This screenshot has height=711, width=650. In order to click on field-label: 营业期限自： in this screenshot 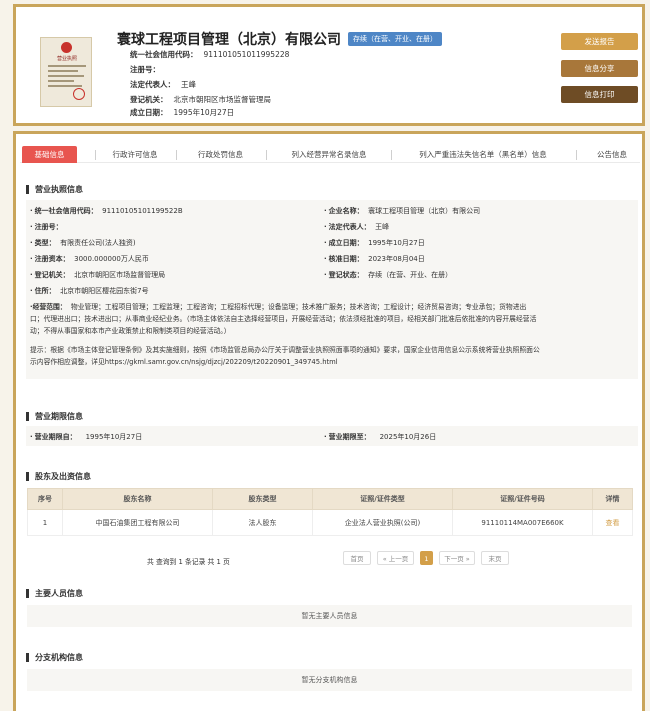, I will do `click(55, 437)`.